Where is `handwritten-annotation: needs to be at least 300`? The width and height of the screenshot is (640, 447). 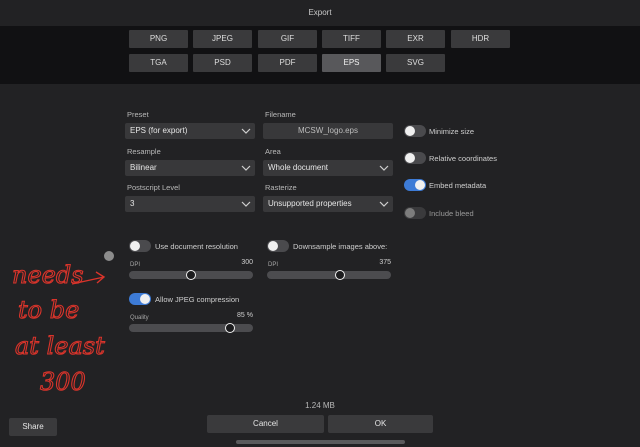 handwritten-annotation: needs to be at least 300 is located at coordinates (58, 328).